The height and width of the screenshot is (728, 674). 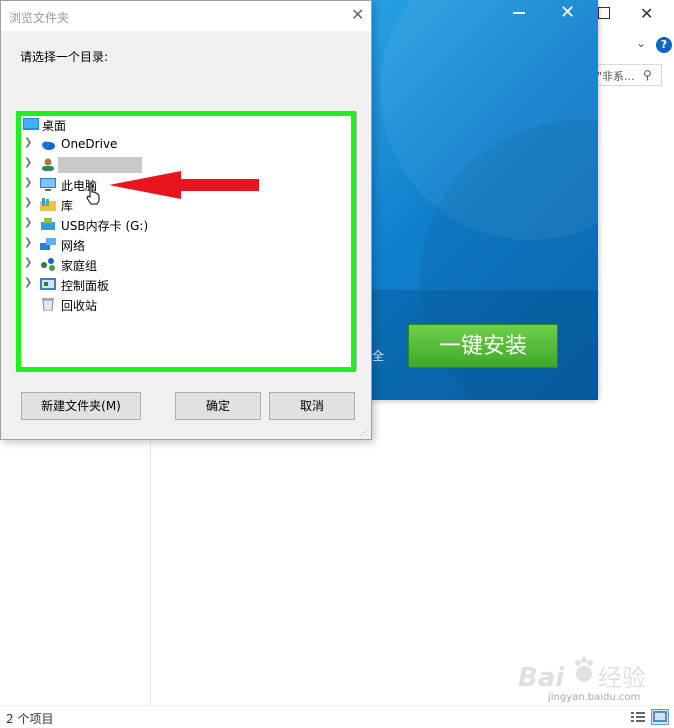 What do you see at coordinates (483, 346) in the screenshot?
I see `one-click-install-button: 一键安装` at bounding box center [483, 346].